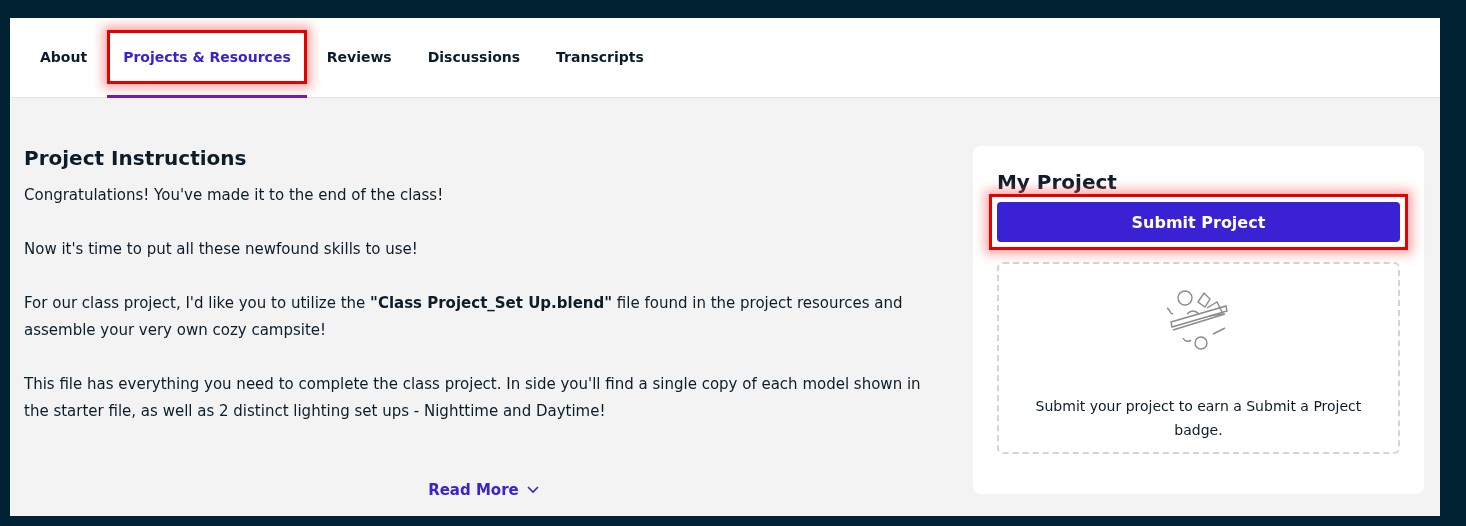 This screenshot has height=526, width=1466. Describe the element at coordinates (207, 58) in the screenshot. I see `tab: Projects & Resources` at that location.